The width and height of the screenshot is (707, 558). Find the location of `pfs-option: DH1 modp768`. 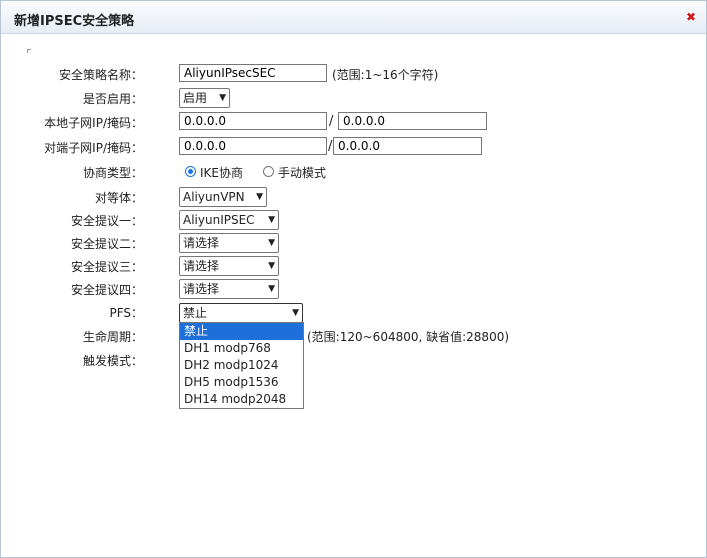

pfs-option: DH1 modp768 is located at coordinates (241, 348).